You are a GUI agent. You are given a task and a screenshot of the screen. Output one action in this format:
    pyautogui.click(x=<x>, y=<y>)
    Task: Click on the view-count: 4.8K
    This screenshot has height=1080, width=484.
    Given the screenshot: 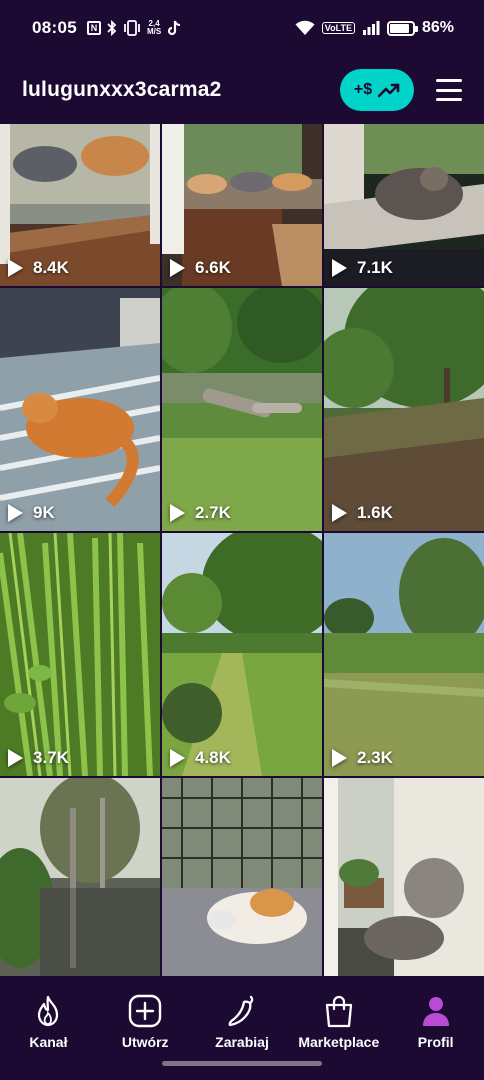 What is the action you would take?
    pyautogui.click(x=200, y=758)
    